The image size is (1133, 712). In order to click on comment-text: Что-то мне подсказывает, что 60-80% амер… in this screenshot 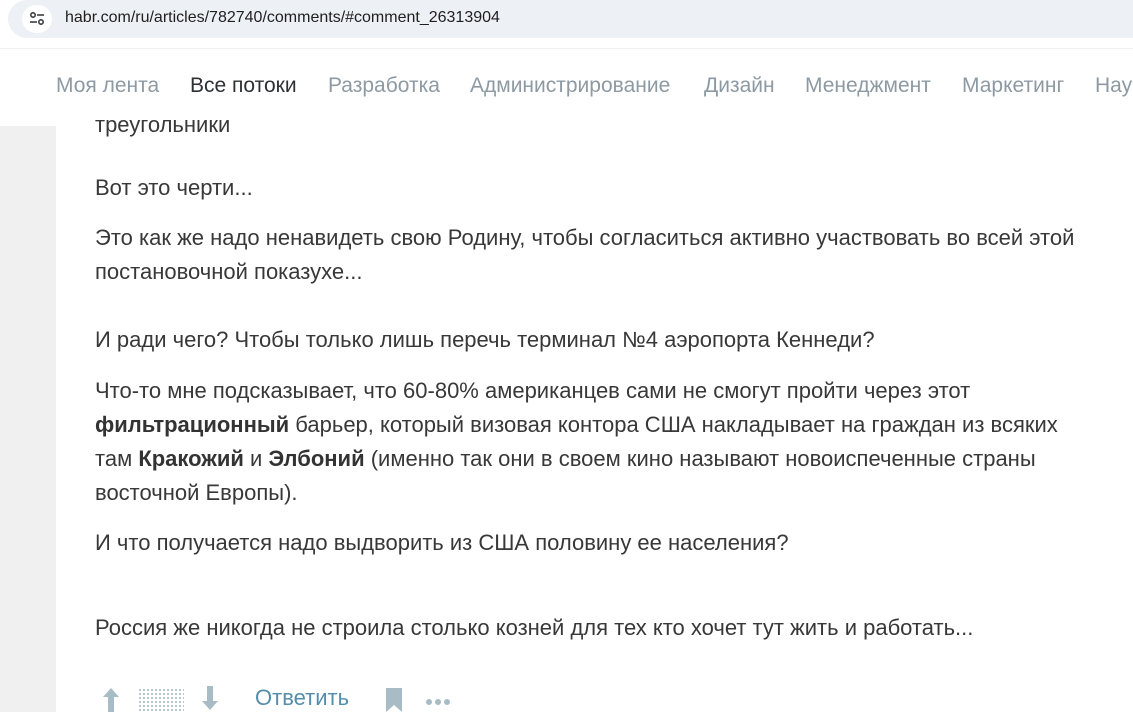, I will do `click(533, 390)`.